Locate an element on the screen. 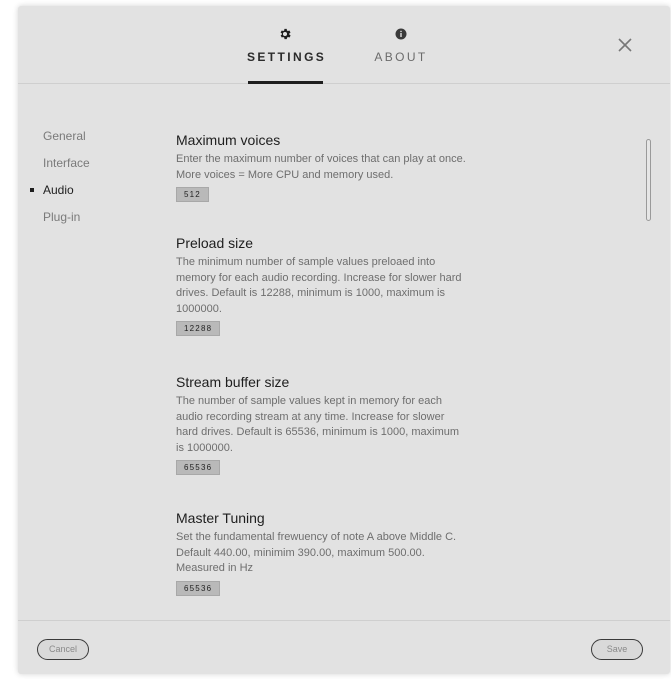 This screenshot has height=679, width=671. maximum-voices-input: 512 is located at coordinates (192, 194).